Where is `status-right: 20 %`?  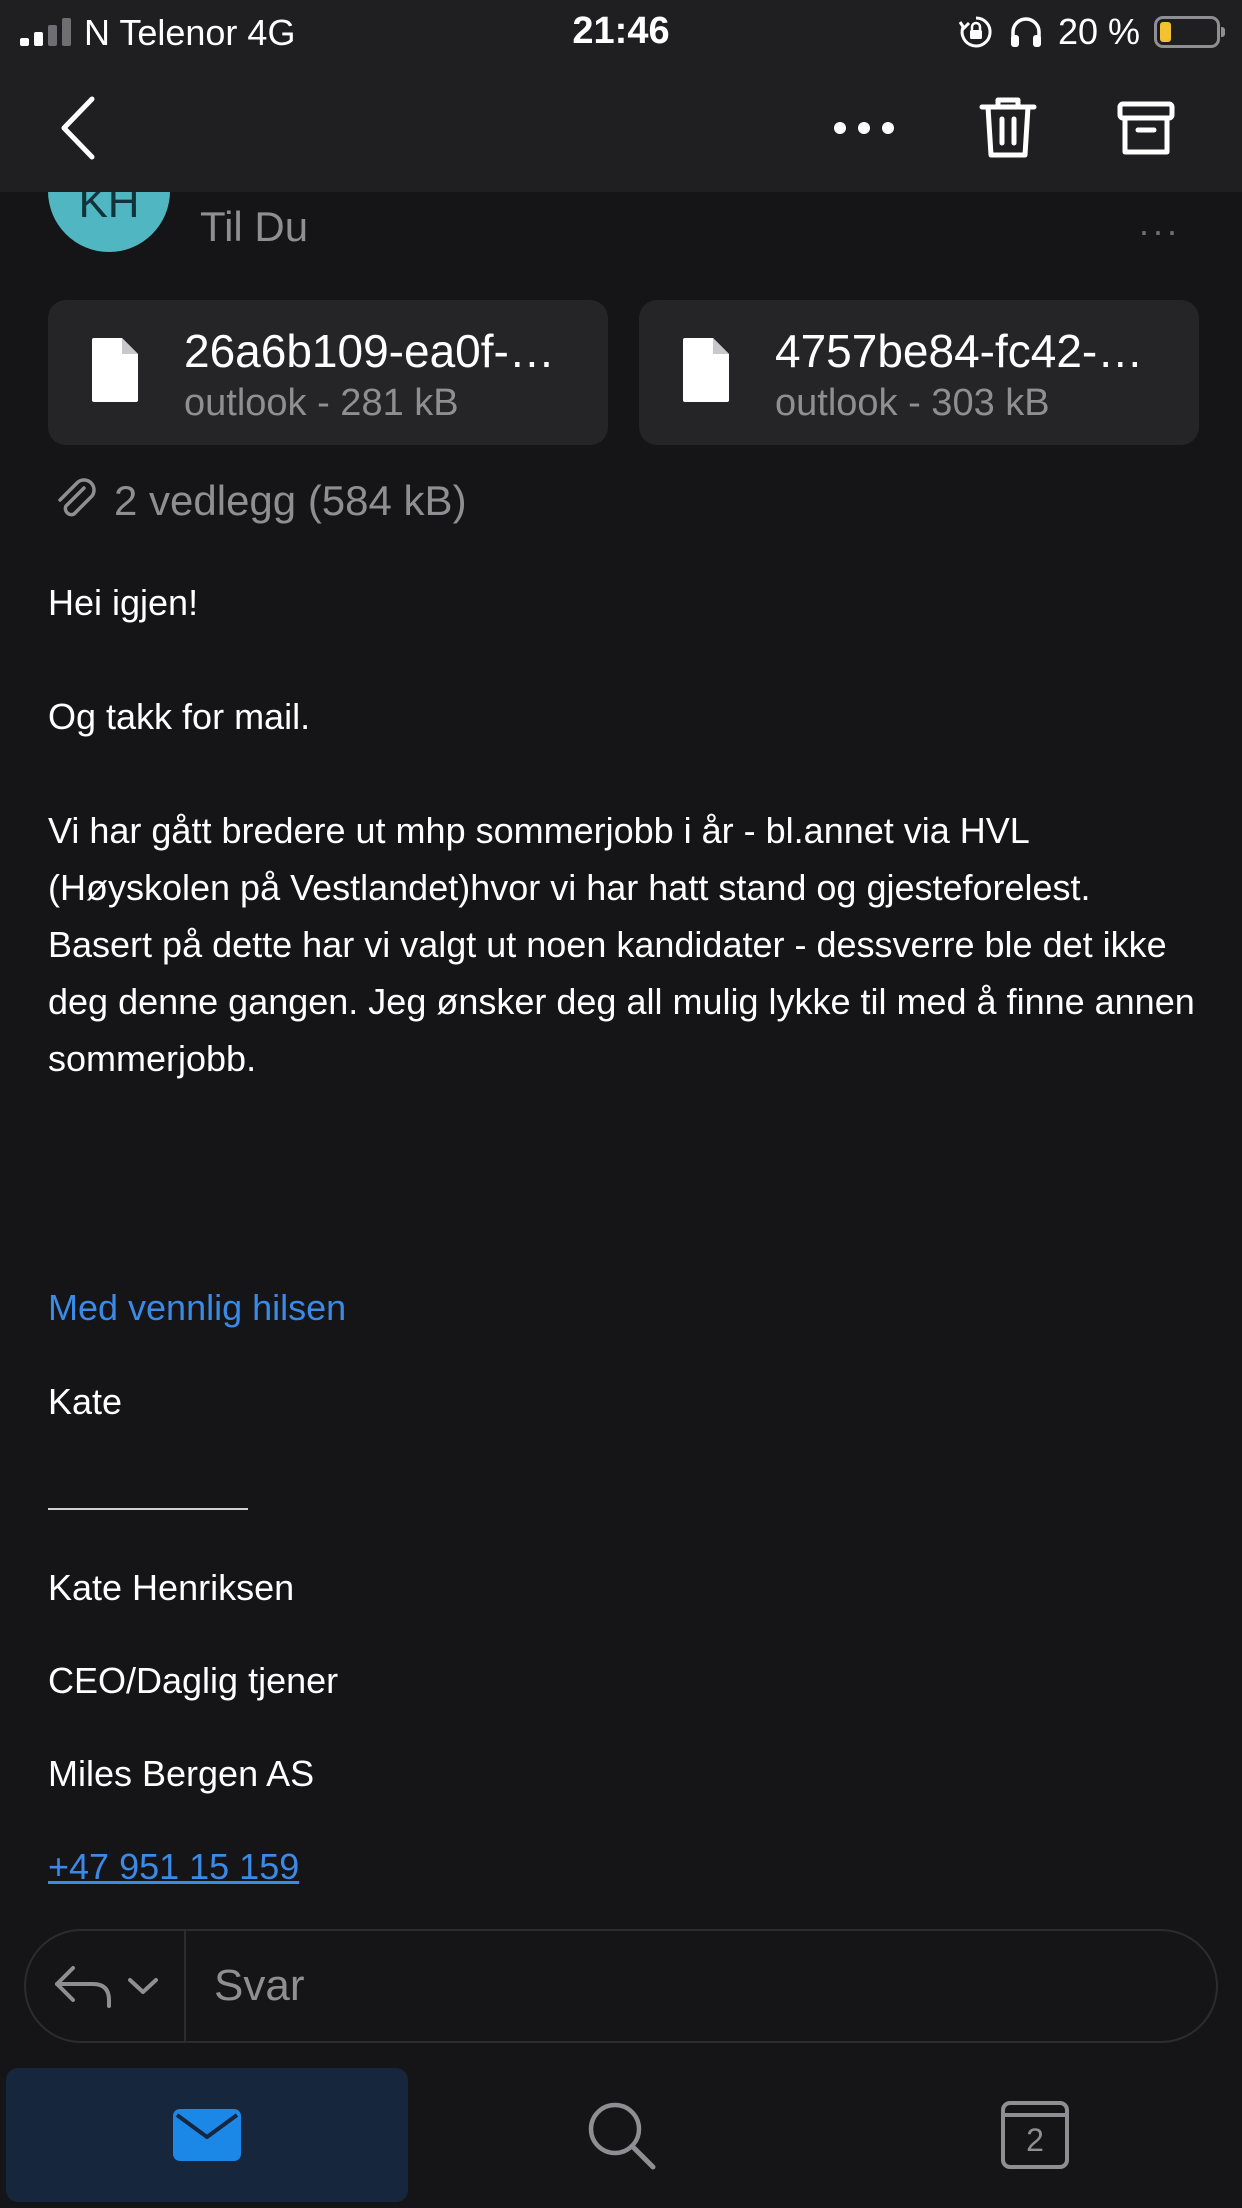
status-right: 20 % is located at coordinates (1091, 32).